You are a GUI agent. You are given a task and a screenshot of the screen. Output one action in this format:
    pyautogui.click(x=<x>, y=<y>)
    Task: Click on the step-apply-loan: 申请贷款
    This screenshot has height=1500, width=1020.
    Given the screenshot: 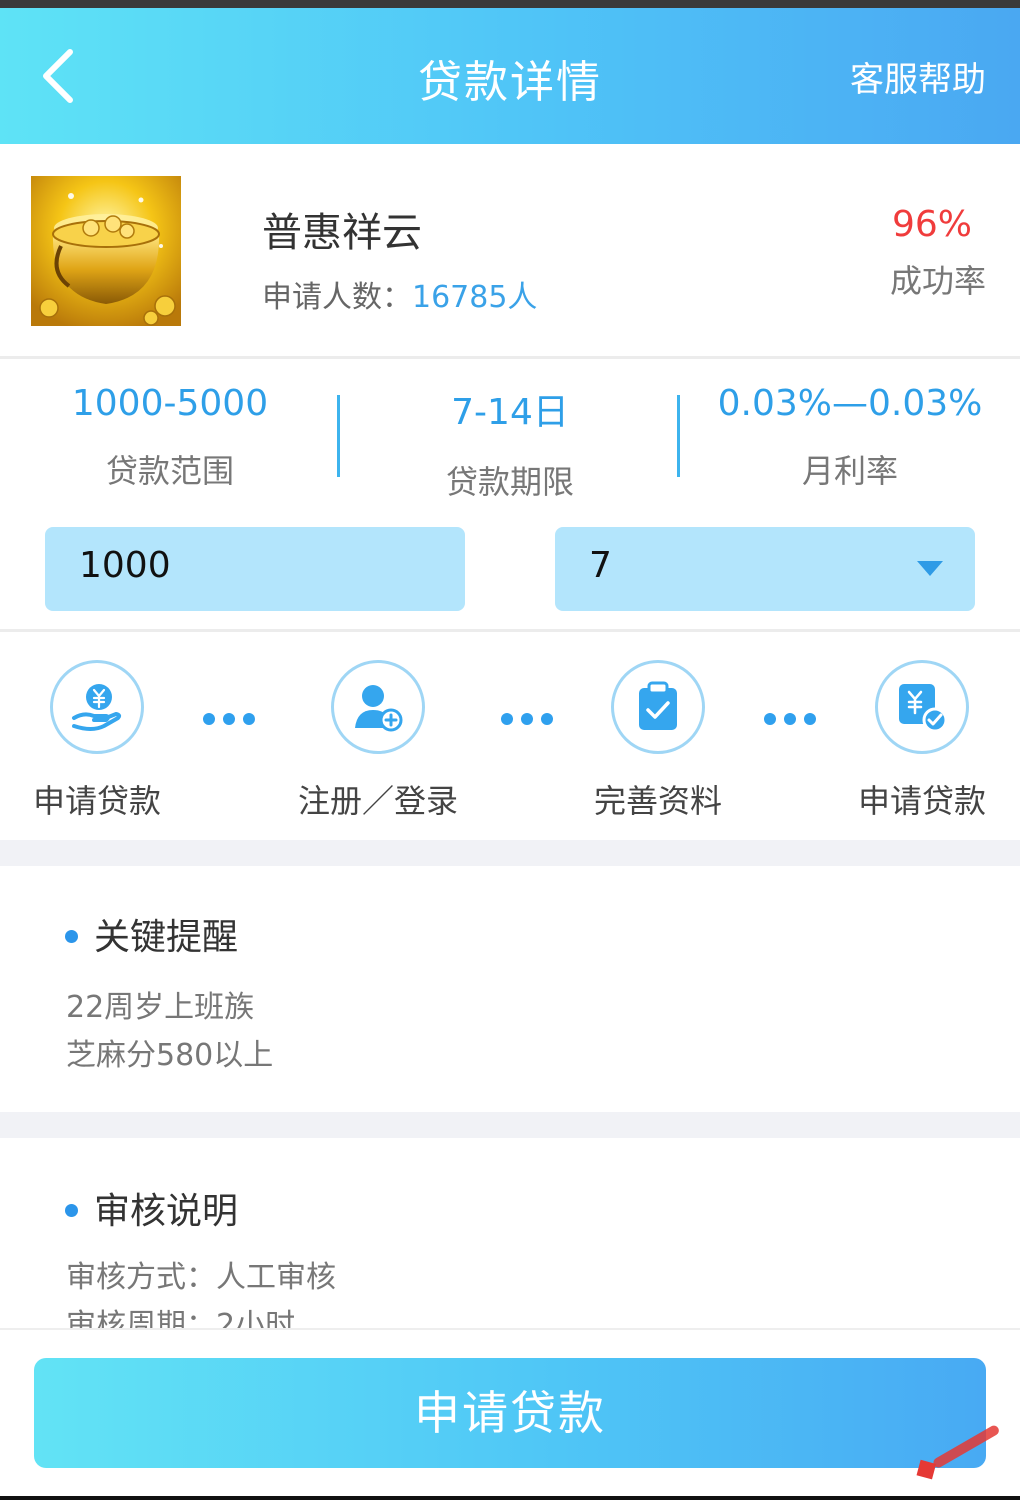 What is the action you would take?
    pyautogui.click(x=98, y=741)
    